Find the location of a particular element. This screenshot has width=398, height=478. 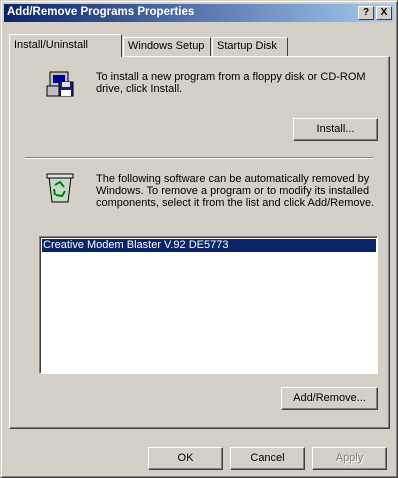

title-bar: Add/Remove Programs Properties ? X is located at coordinates (199, 13).